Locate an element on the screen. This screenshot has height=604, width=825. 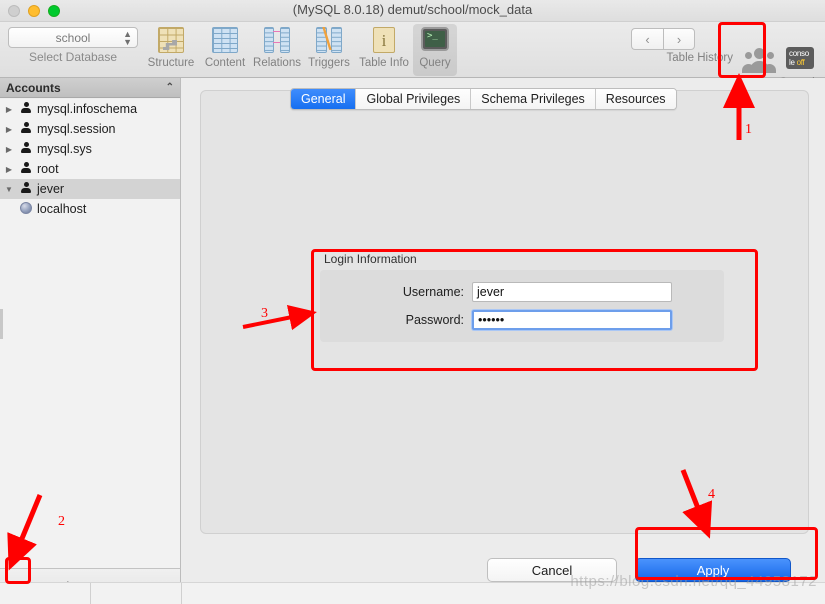
sidebar-item-localhost: localhost is located at coordinates (90, 209).